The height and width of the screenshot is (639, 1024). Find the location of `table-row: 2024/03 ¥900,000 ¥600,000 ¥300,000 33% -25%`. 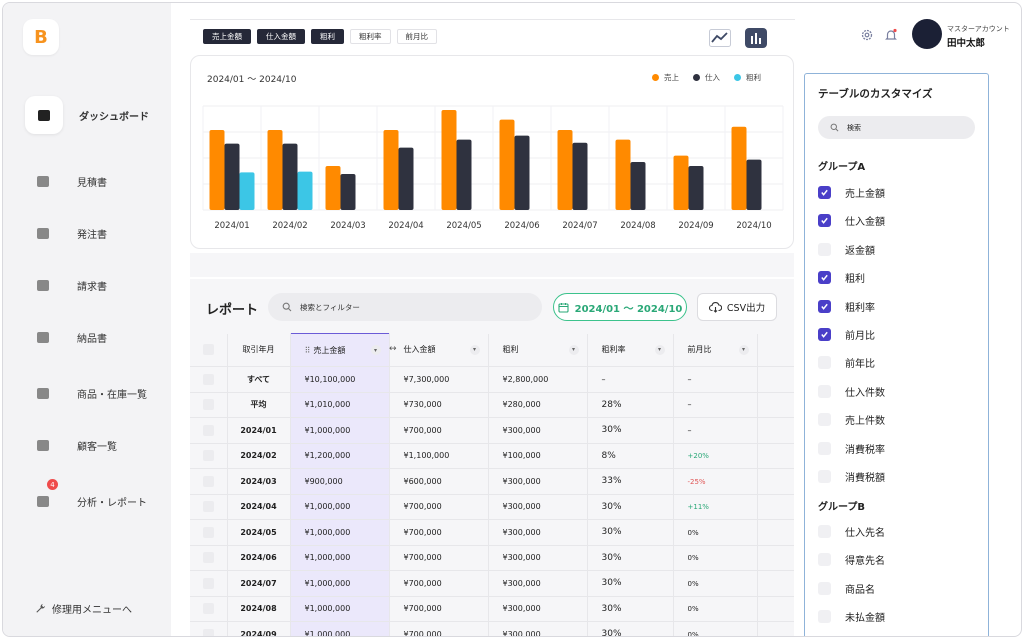

table-row: 2024/03 ¥900,000 ¥600,000 ¥300,000 33% -25% is located at coordinates (492, 481).